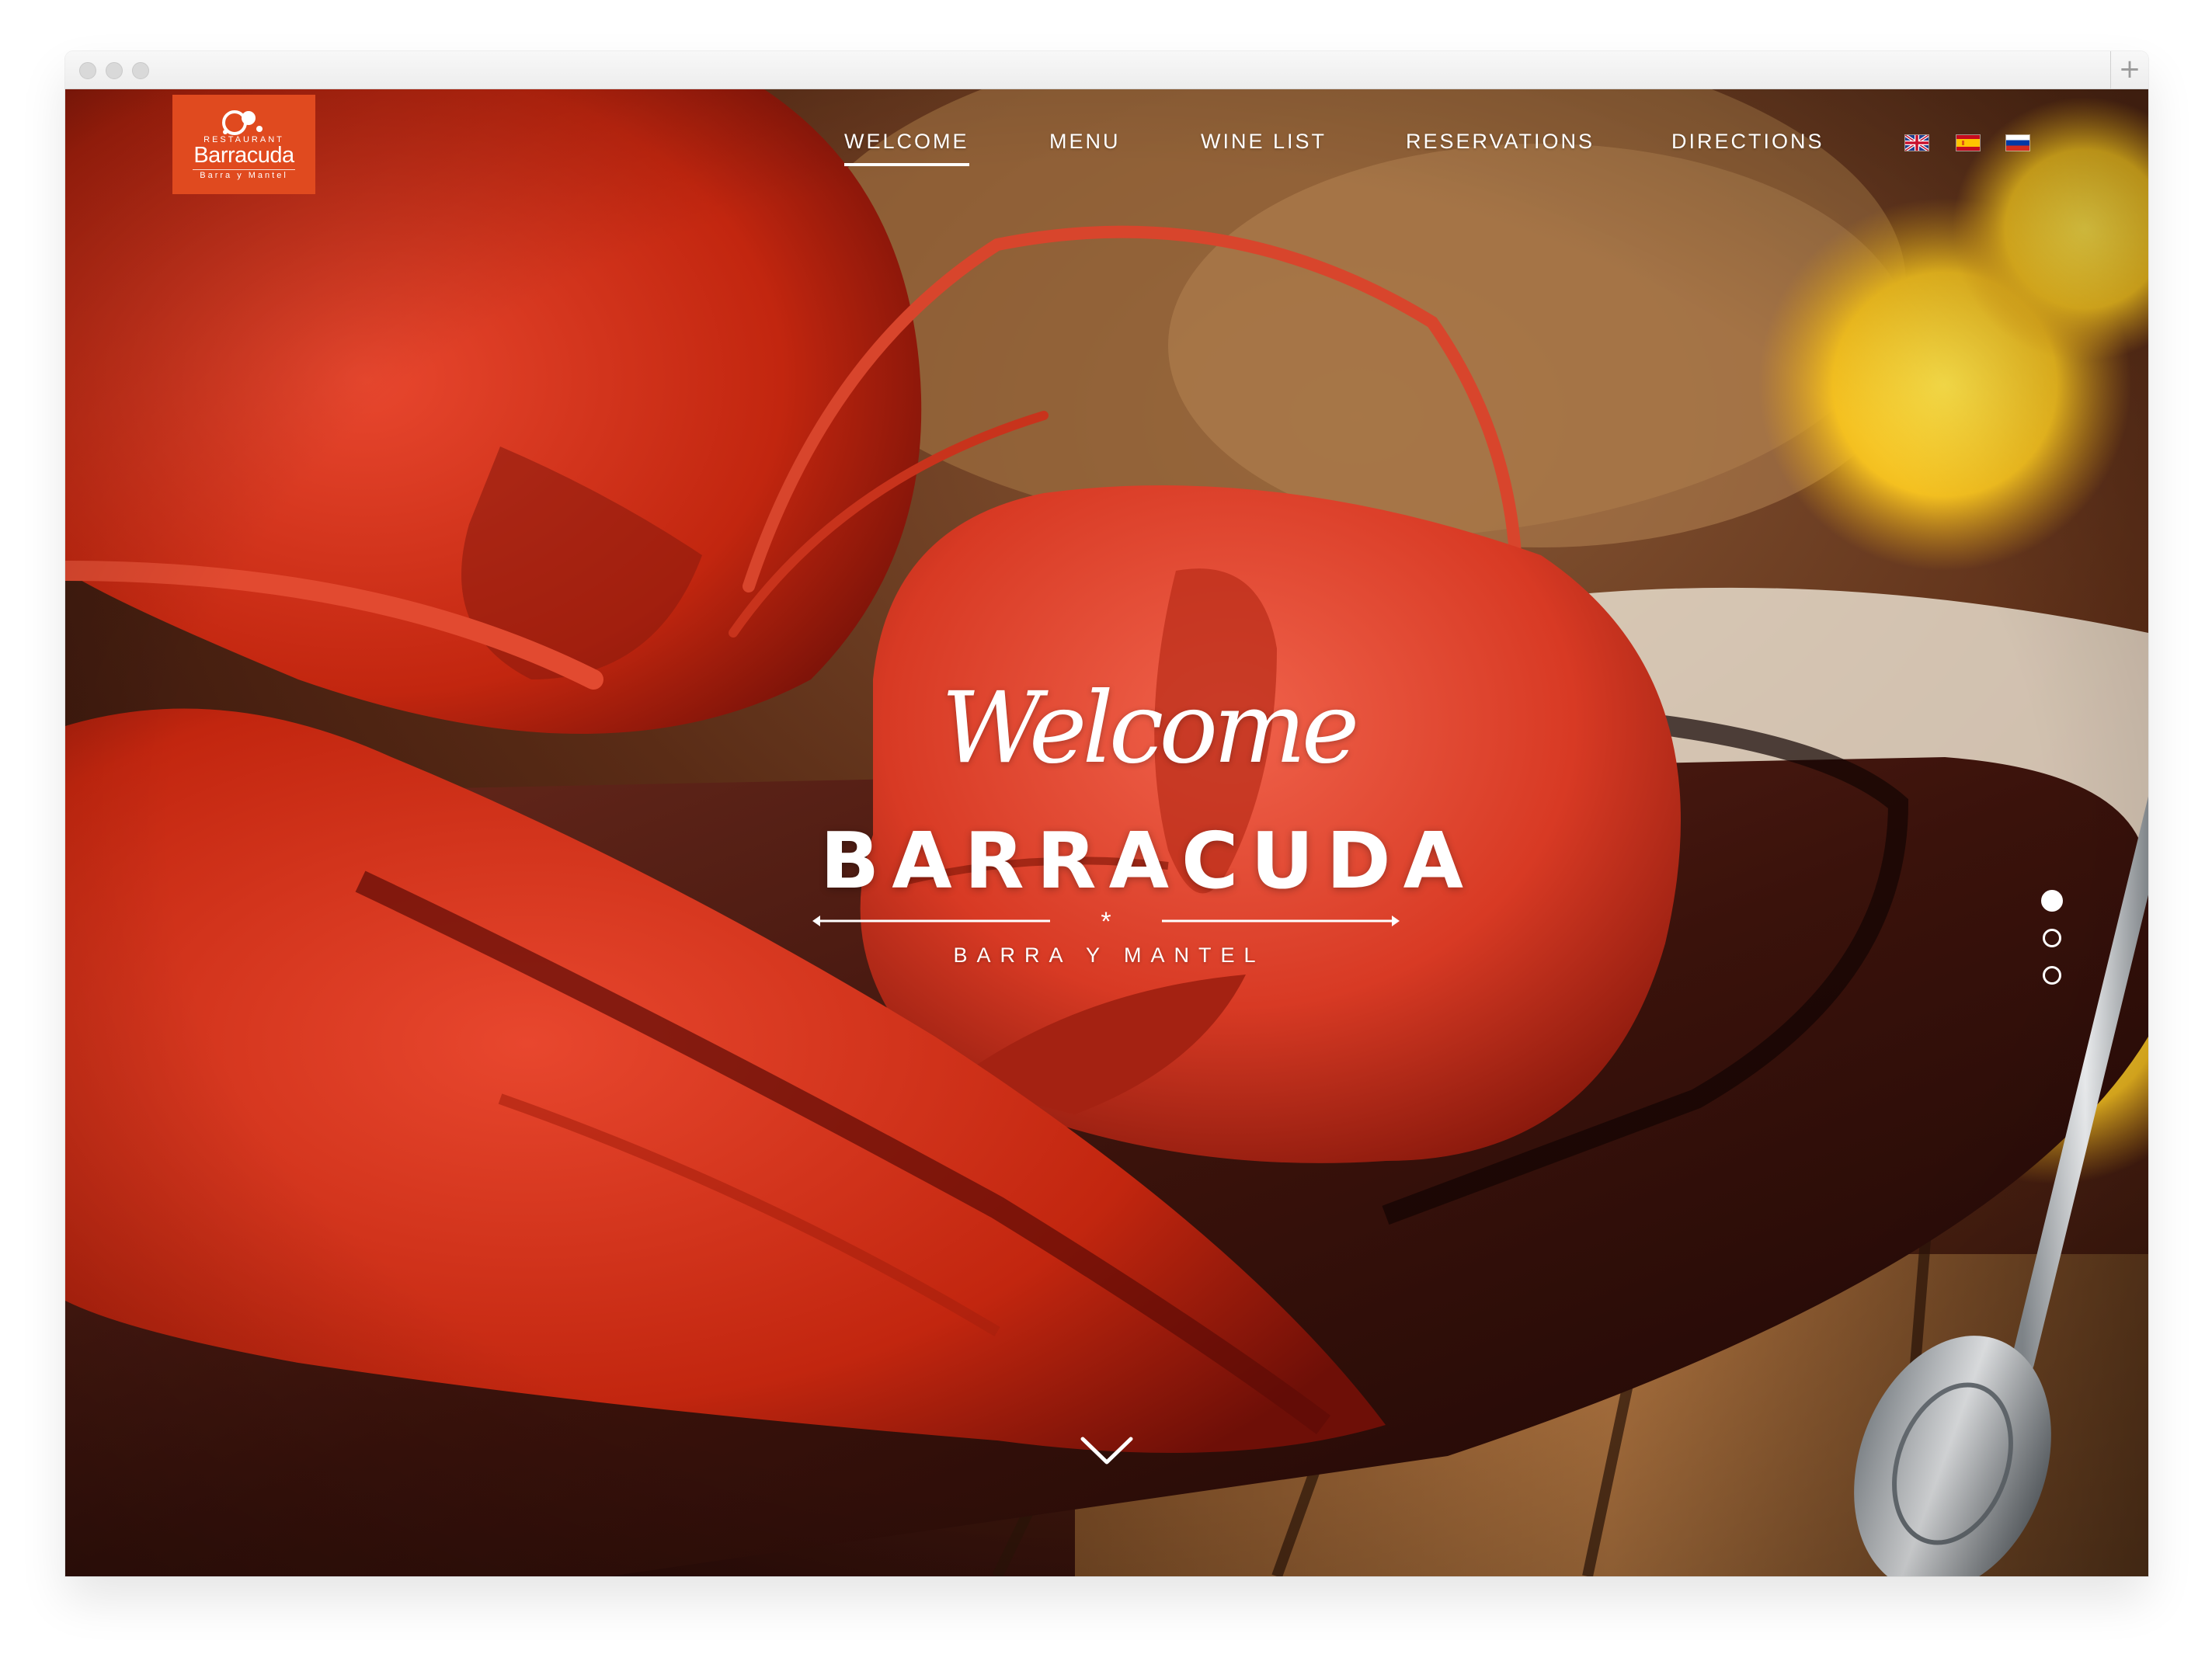 The height and width of the screenshot is (1654, 2212). I want to click on nav-reservations: RESERVATIONS, so click(1500, 142).